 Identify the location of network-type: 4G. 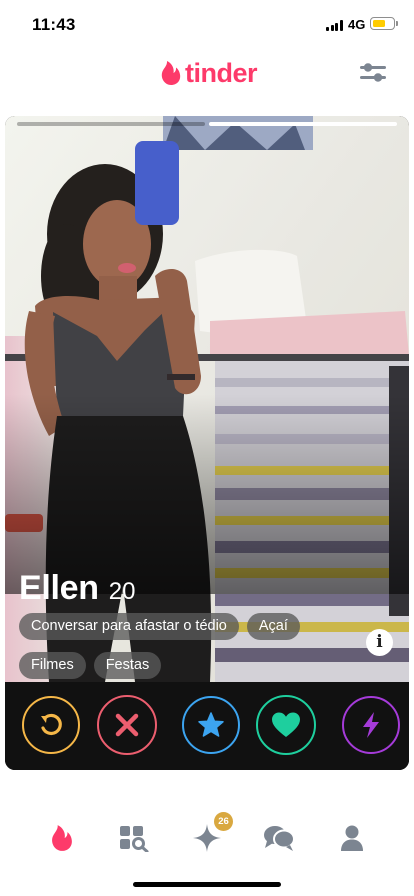
(357, 24).